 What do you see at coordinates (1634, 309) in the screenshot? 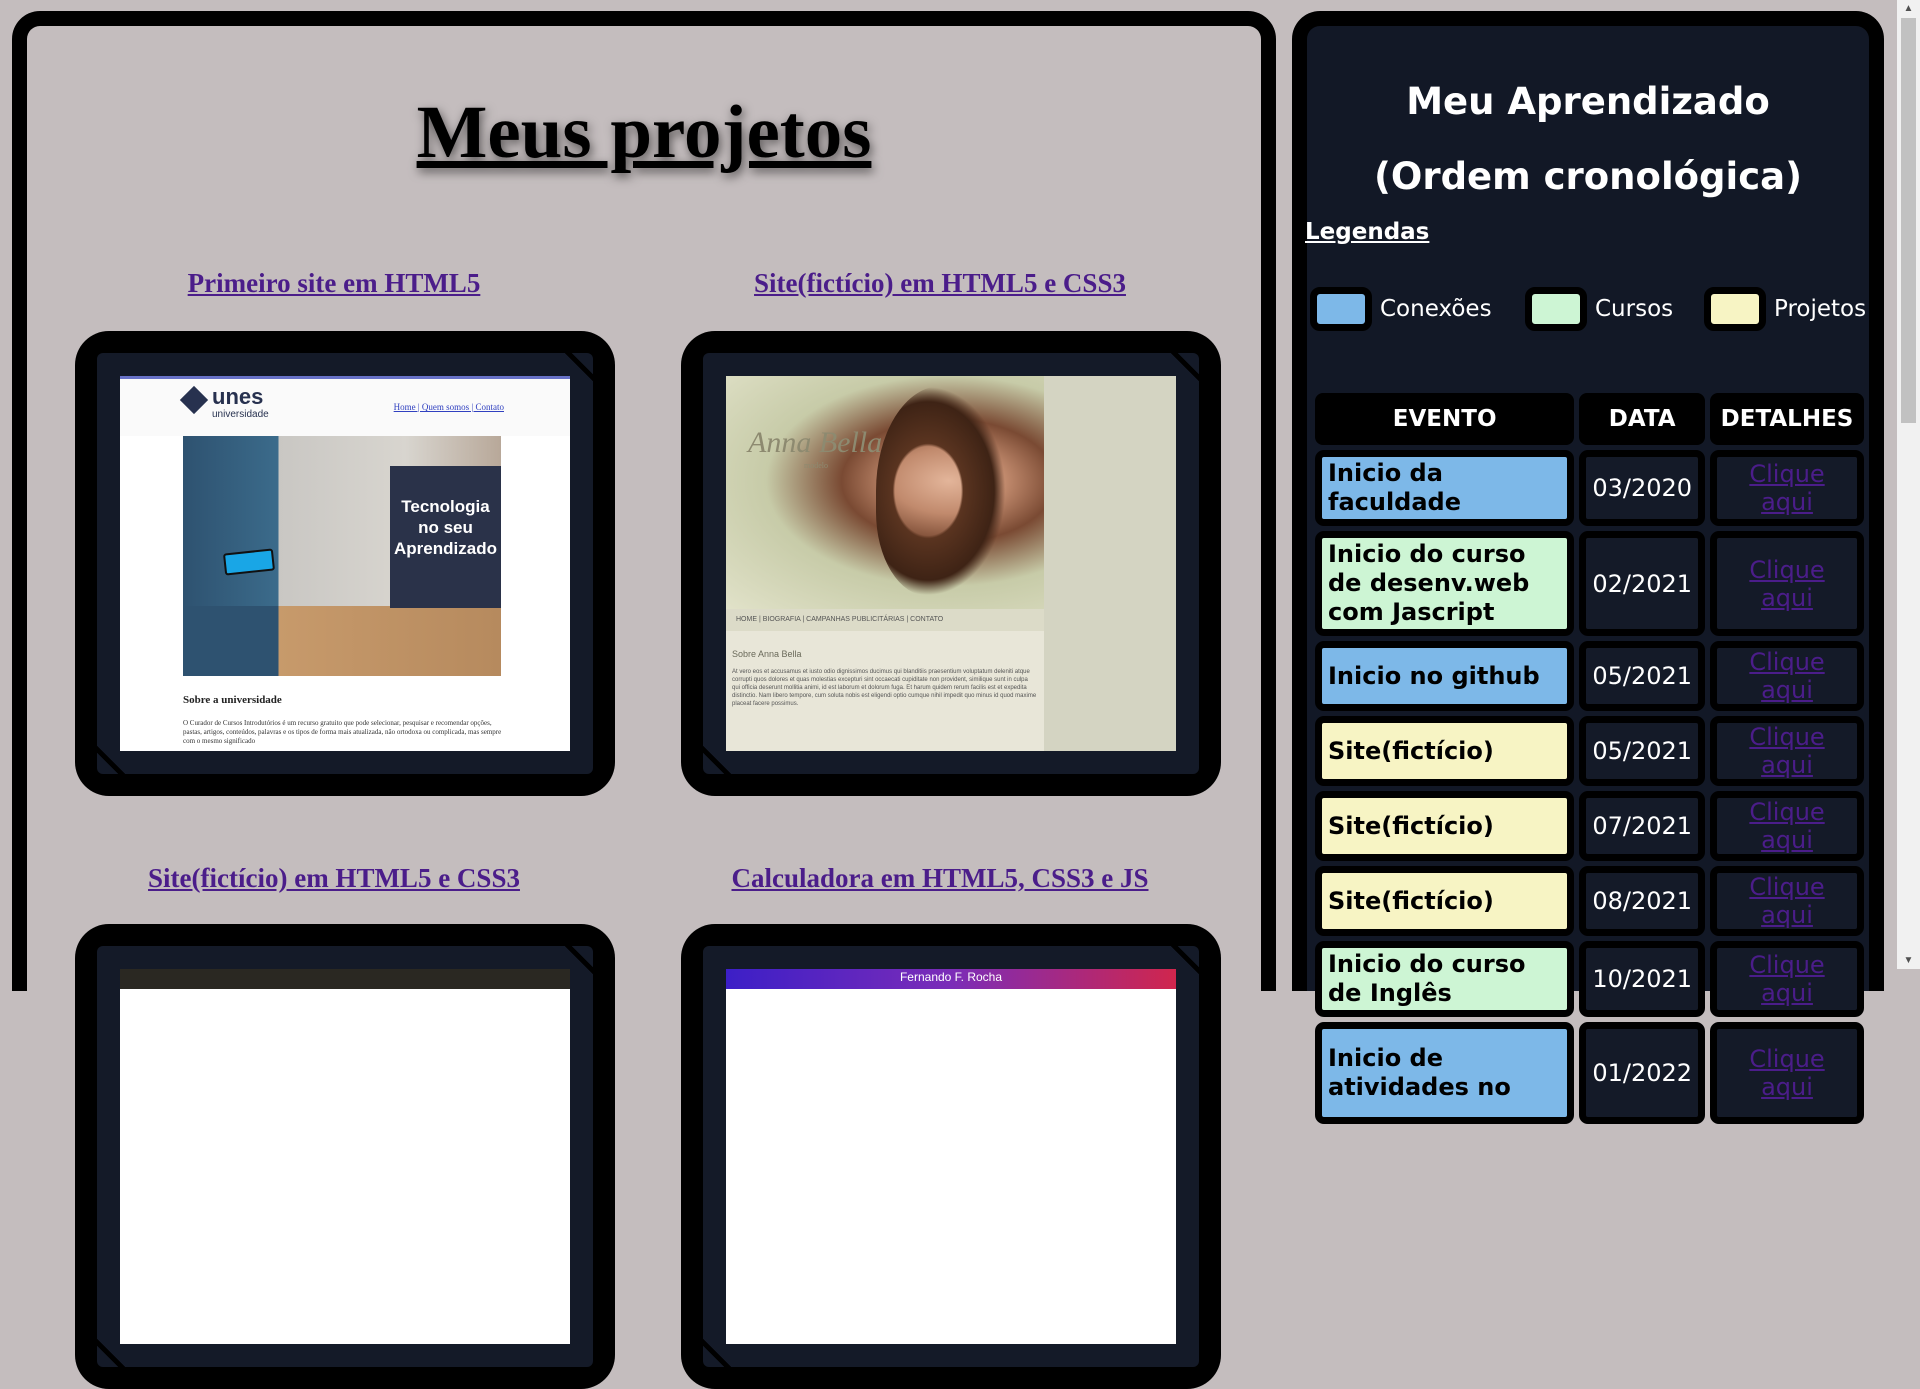
I see `legend-label: Cursos` at bounding box center [1634, 309].